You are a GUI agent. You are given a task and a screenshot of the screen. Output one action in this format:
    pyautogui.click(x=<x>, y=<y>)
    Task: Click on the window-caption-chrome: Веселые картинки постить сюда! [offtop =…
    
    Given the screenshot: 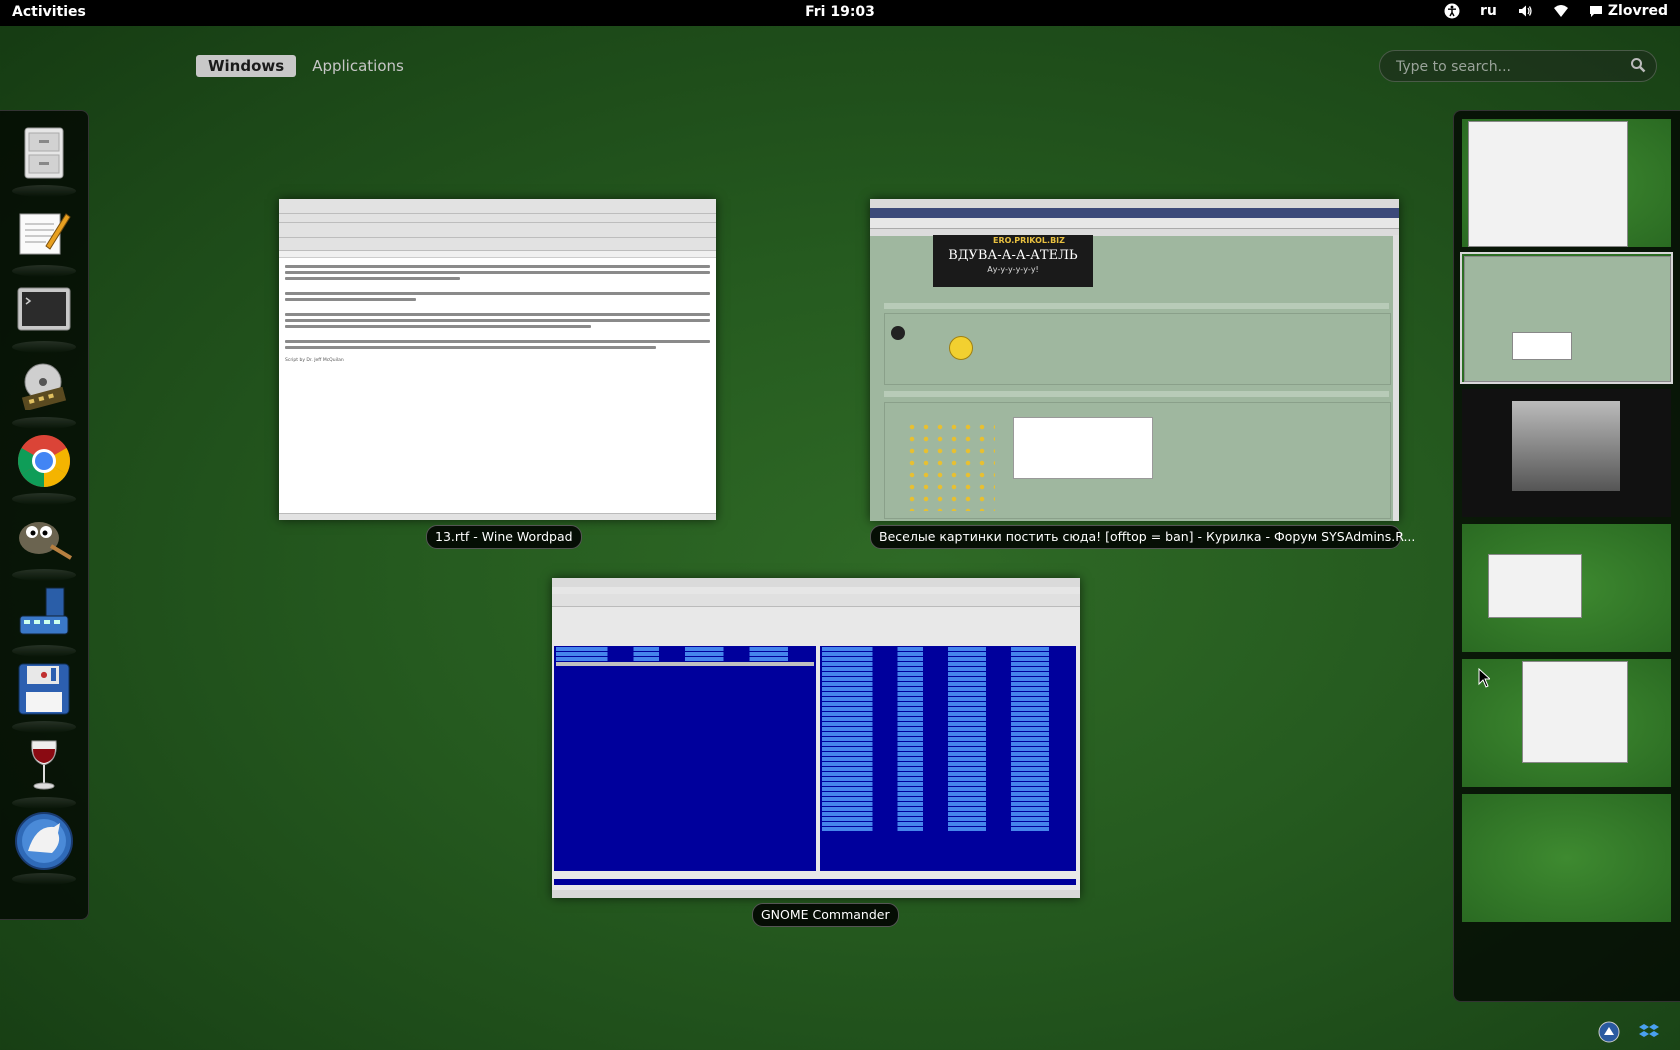 What is the action you would take?
    pyautogui.click(x=1142, y=537)
    